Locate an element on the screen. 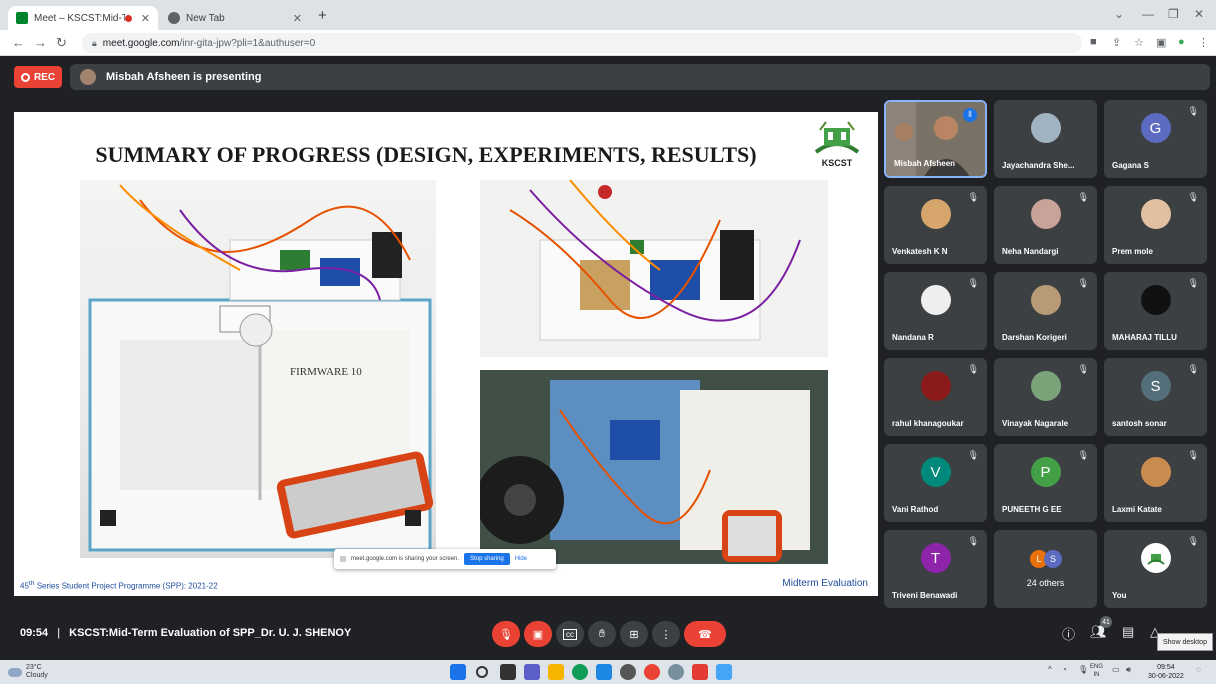 The image size is (1216, 684). recording-badge: REC is located at coordinates (38, 77).